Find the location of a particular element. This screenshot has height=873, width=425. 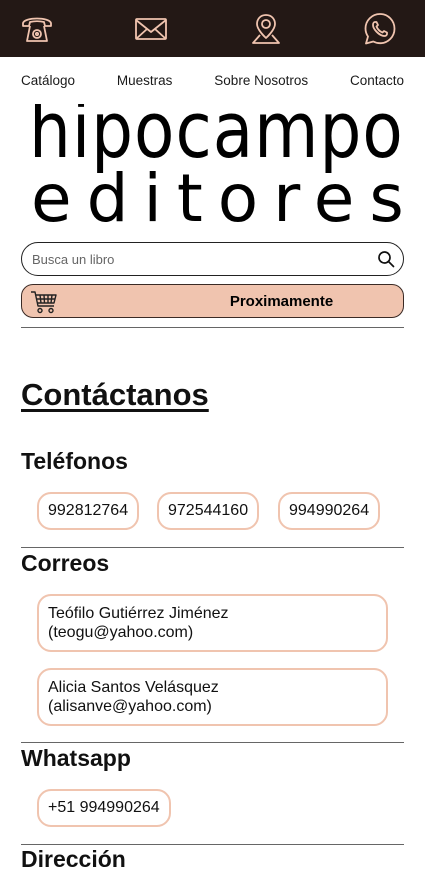

email-contact-name: Teófilo Gutiérrez Jiménez is located at coordinates (138, 613).